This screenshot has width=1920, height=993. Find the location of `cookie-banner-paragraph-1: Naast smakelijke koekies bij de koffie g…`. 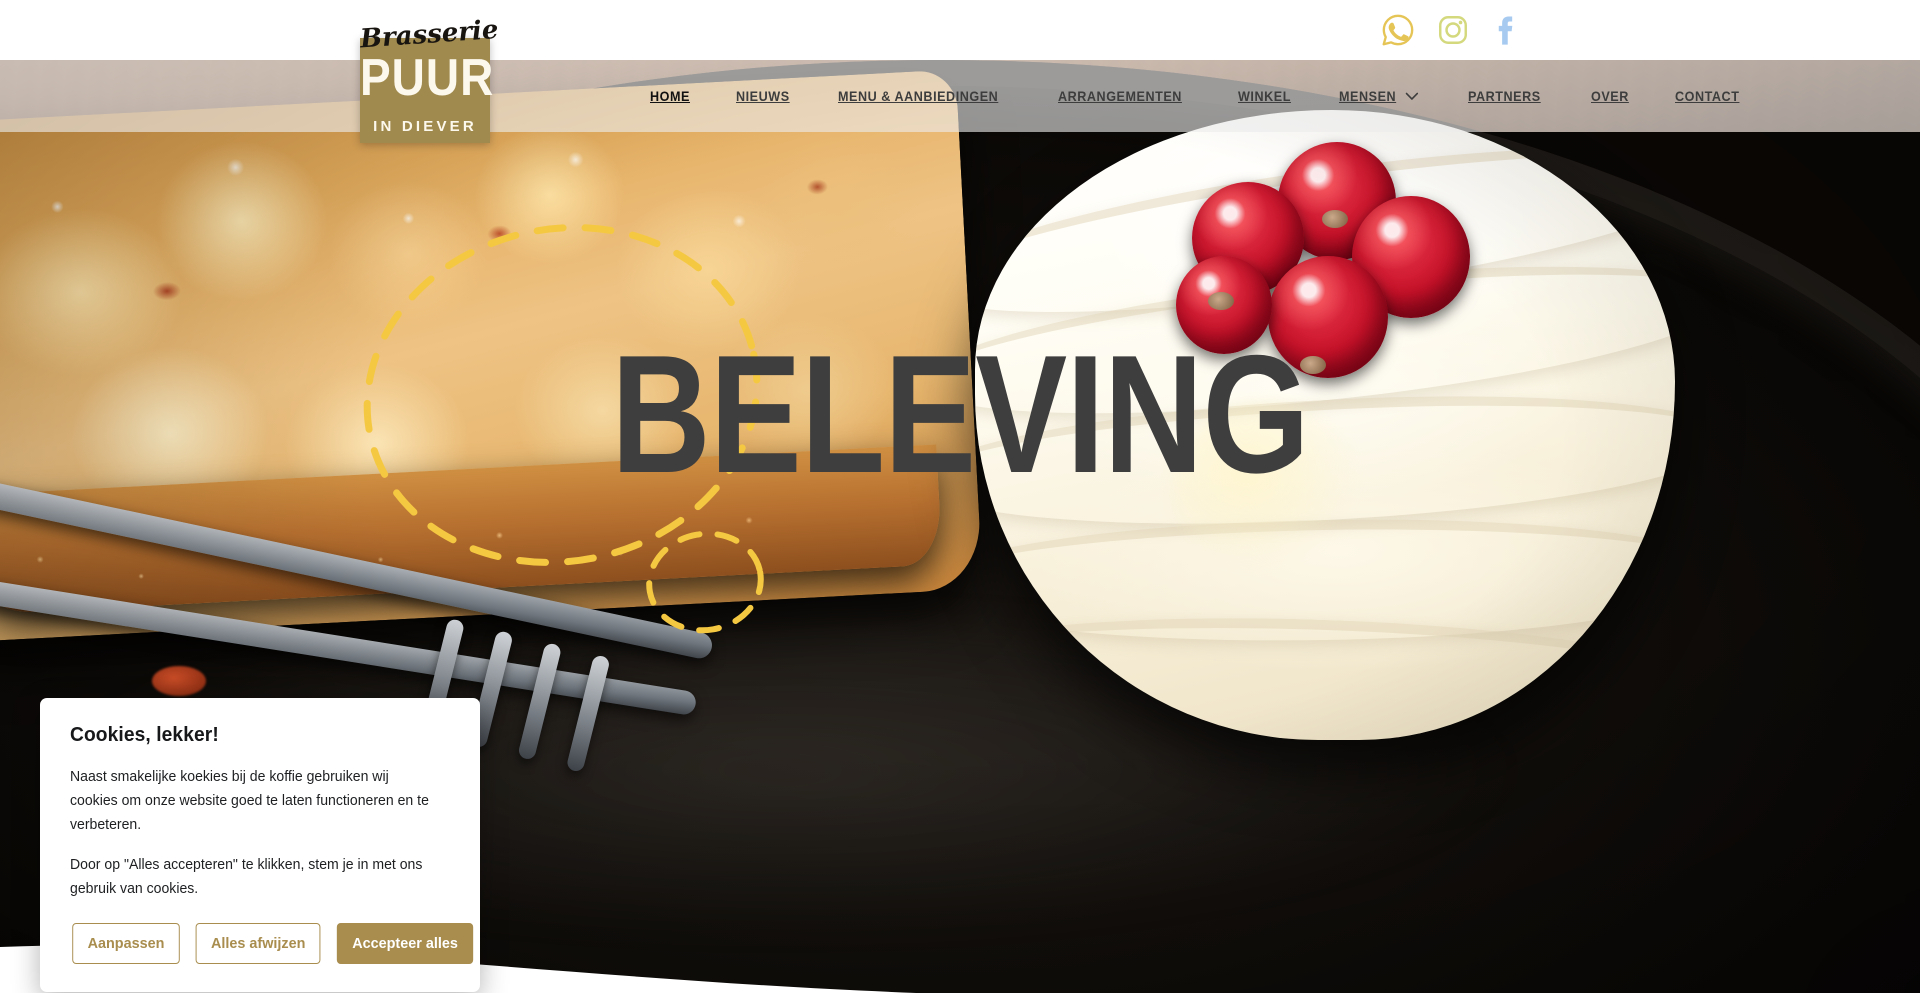

cookie-banner-paragraph-1: Naast smakelijke koekies bij de koffie g… is located at coordinates (249, 801).